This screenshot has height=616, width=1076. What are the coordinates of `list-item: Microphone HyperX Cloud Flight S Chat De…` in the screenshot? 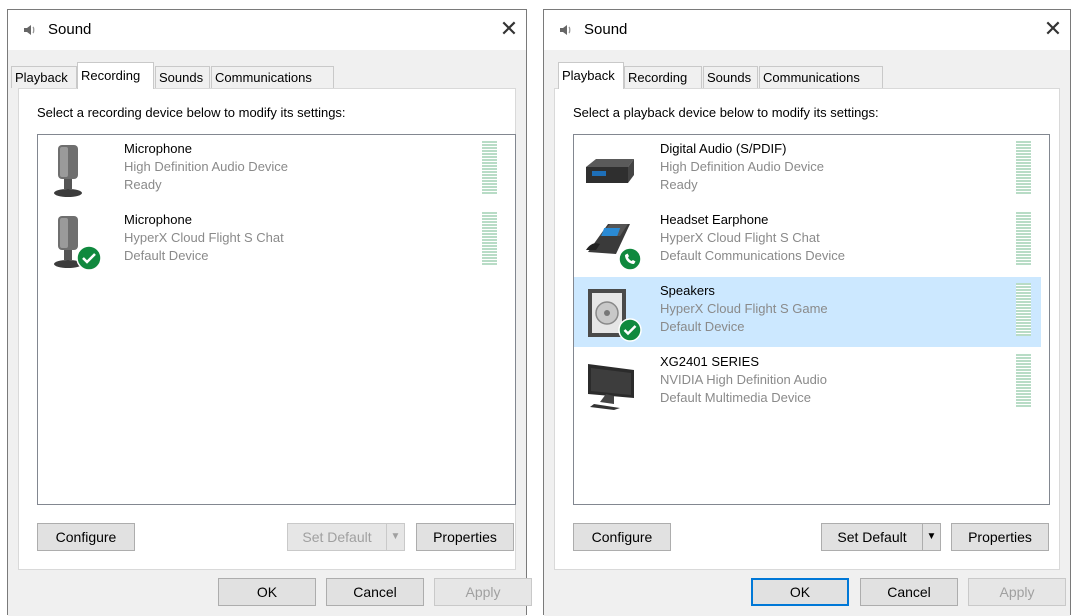 It's located at (272, 241).